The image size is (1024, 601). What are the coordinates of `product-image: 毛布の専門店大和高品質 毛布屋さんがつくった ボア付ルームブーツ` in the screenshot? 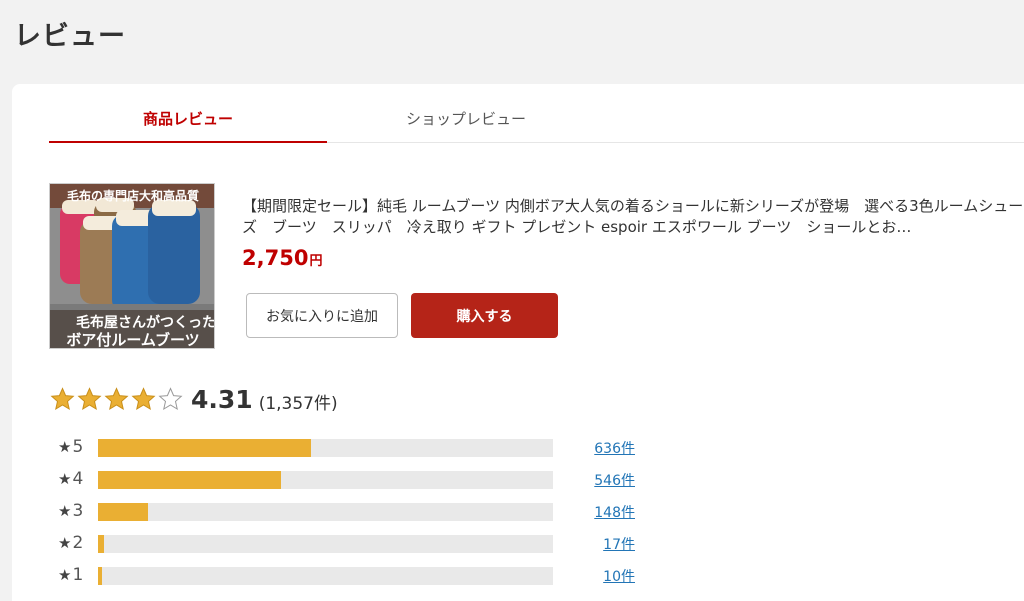 It's located at (132, 266).